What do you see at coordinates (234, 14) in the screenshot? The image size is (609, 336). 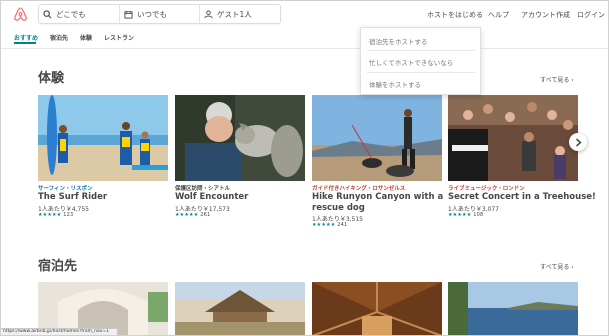 I see `search-guests-text: ゲスト1人` at bounding box center [234, 14].